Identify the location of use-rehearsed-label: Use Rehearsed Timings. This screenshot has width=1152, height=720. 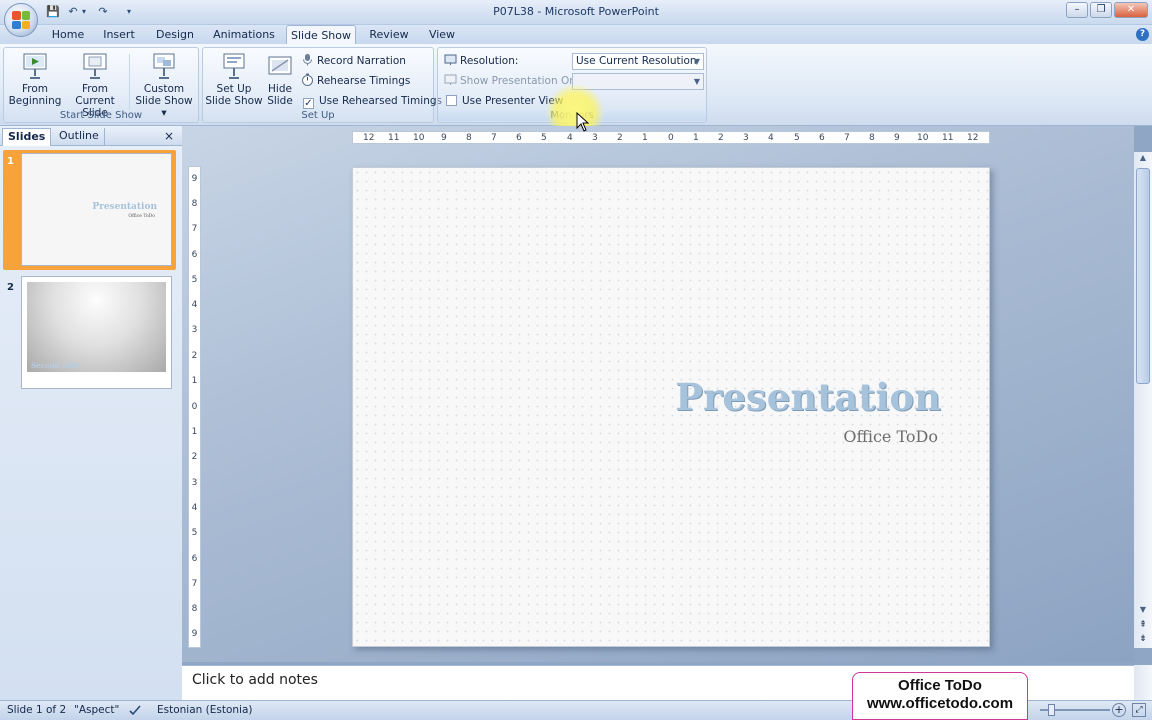
(380, 101).